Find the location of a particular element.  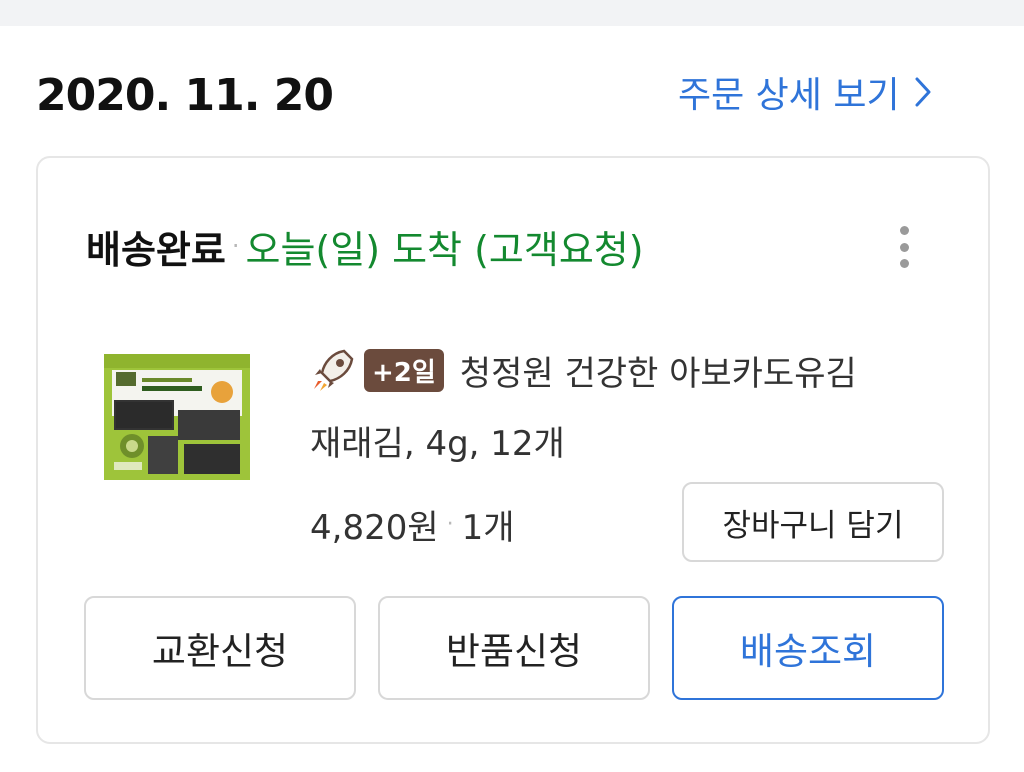

track-delivery-button: 배송조회 is located at coordinates (808, 648).